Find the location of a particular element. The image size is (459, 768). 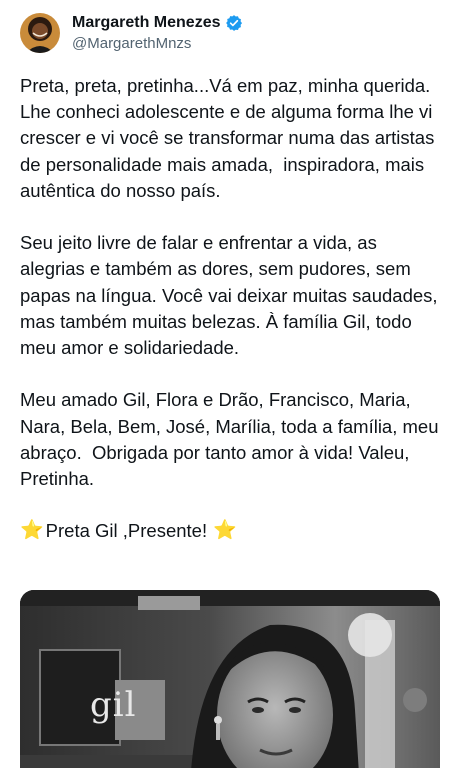

tweet-header: Margareth Menezes @MargarethMnzs is located at coordinates (131, 33).